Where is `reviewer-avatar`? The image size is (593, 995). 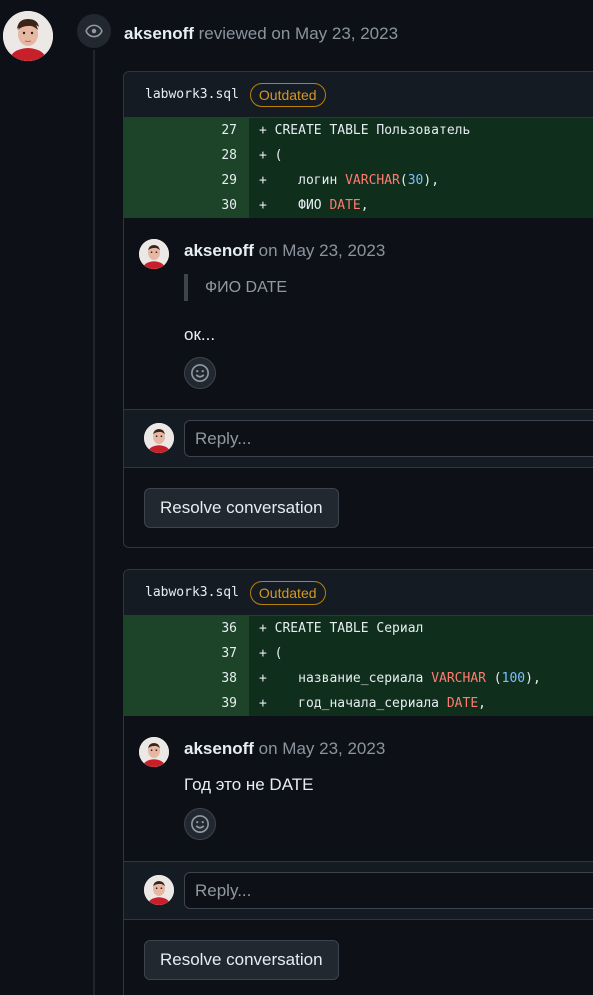
reviewer-avatar is located at coordinates (28, 36).